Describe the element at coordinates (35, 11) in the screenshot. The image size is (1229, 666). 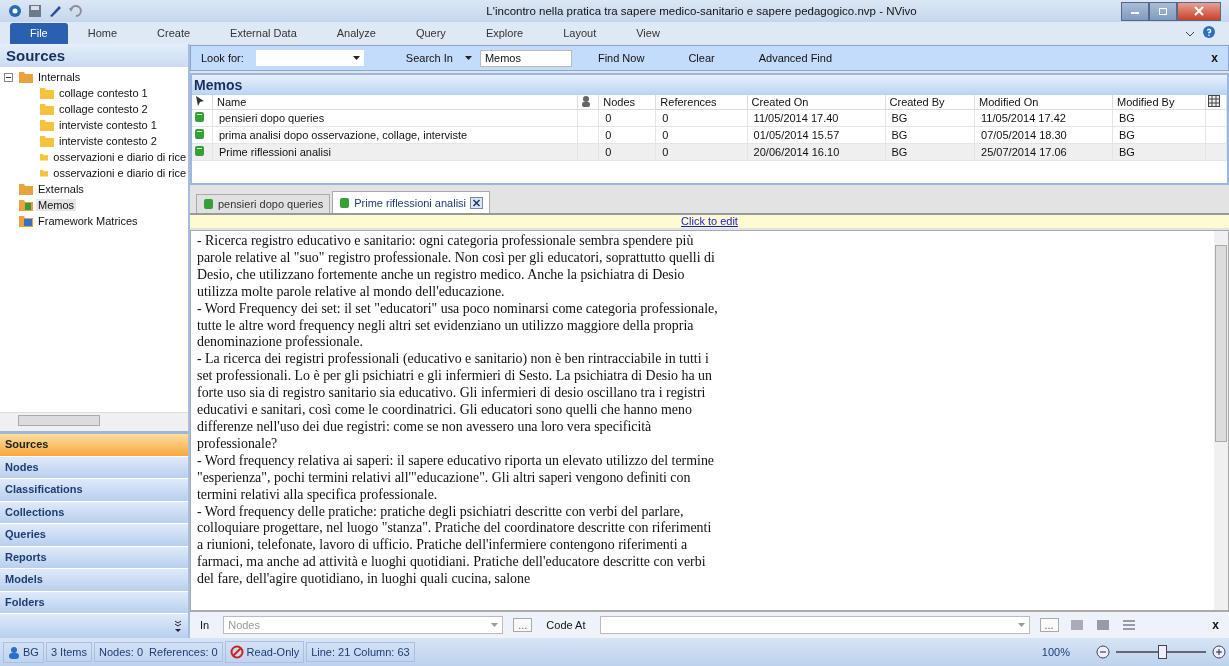
I see `save-icon` at that location.